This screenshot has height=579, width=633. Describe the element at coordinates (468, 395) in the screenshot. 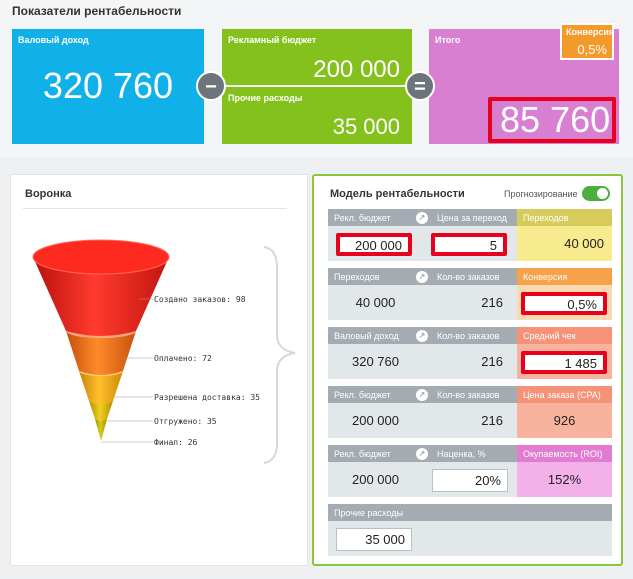

I see `row4-c2-head: Кол-во заказов` at that location.